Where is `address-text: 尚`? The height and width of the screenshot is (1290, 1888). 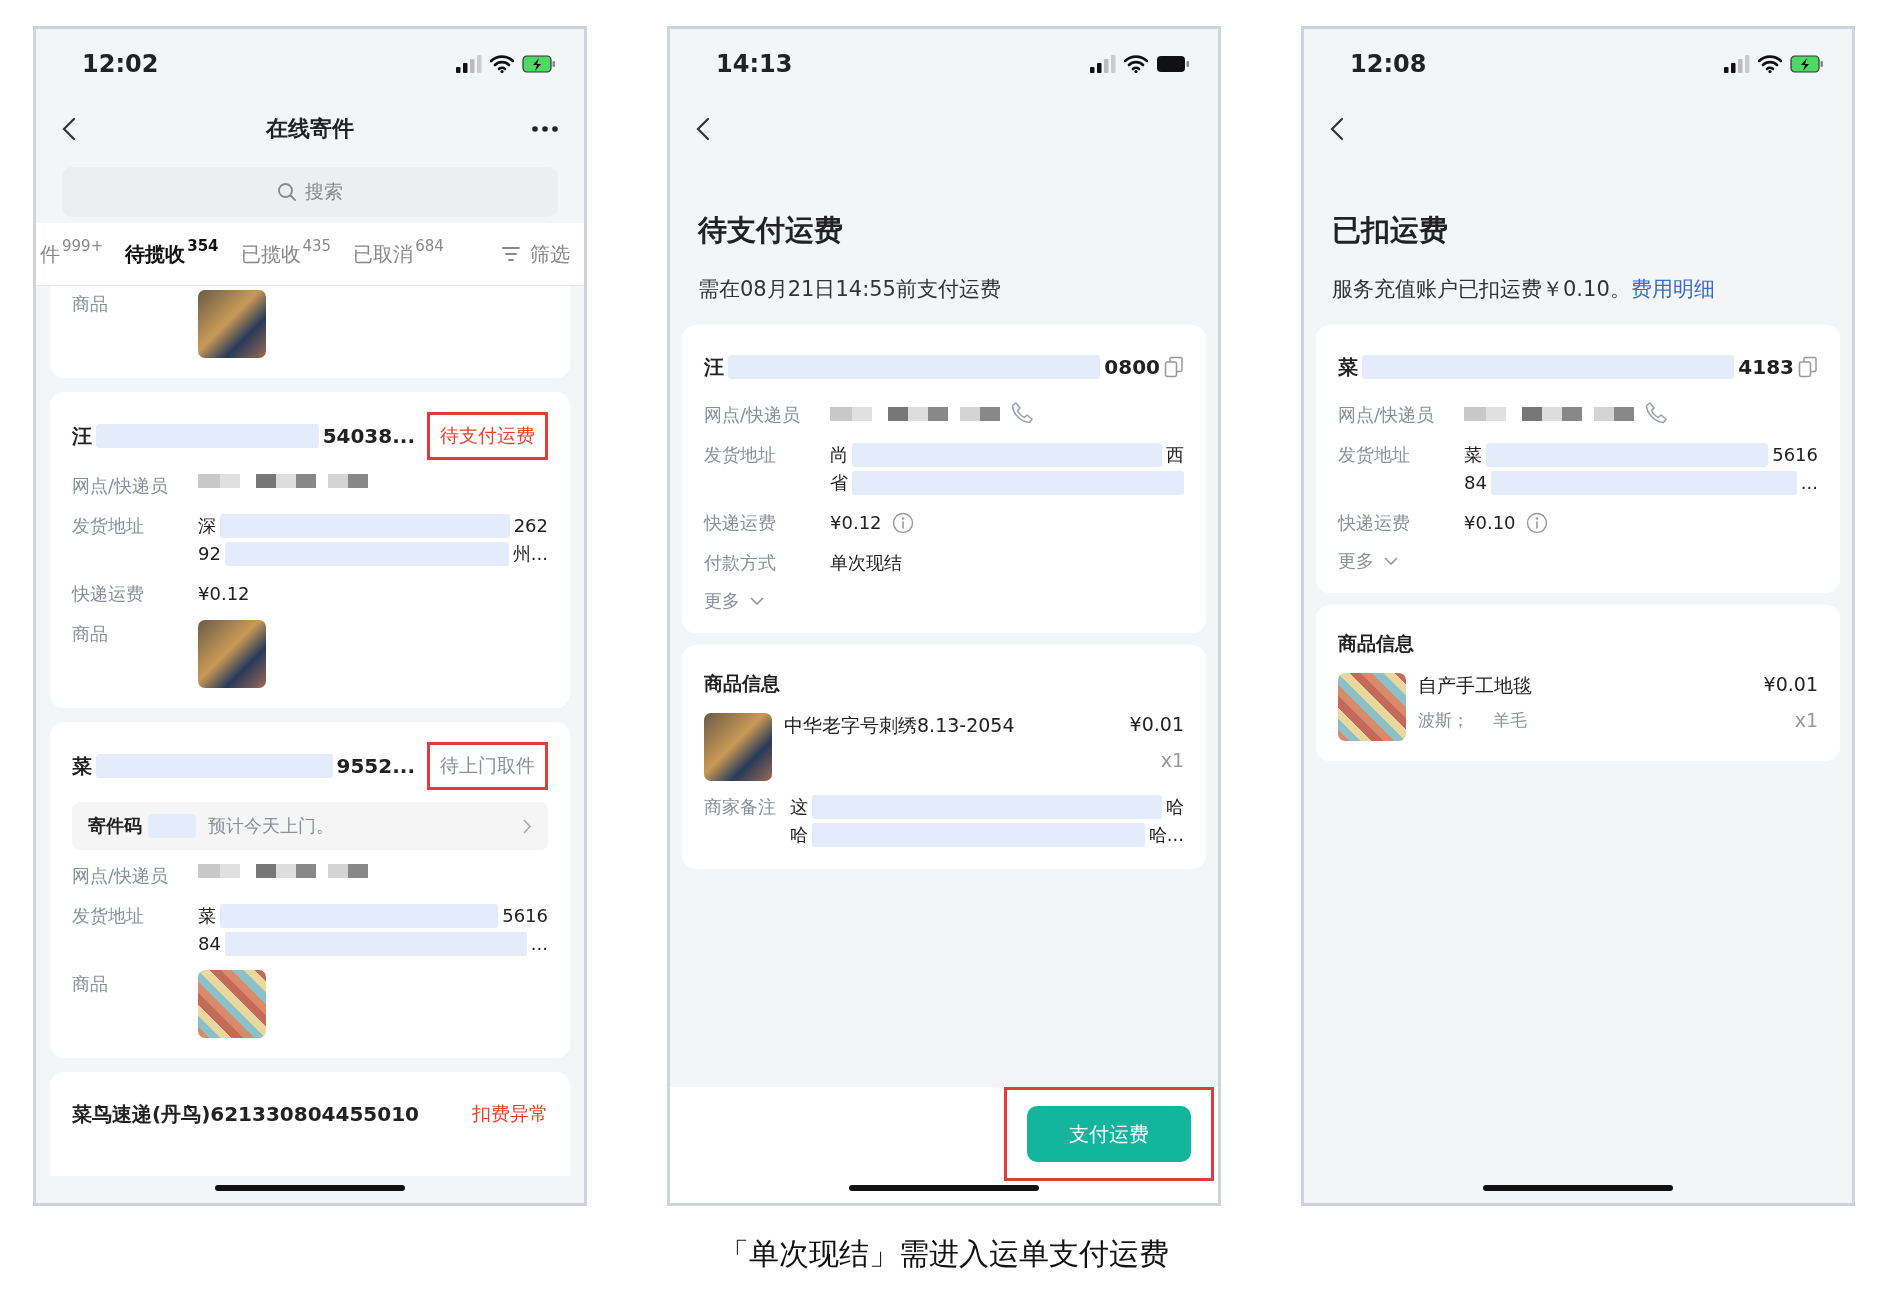 address-text: 尚 is located at coordinates (839, 455).